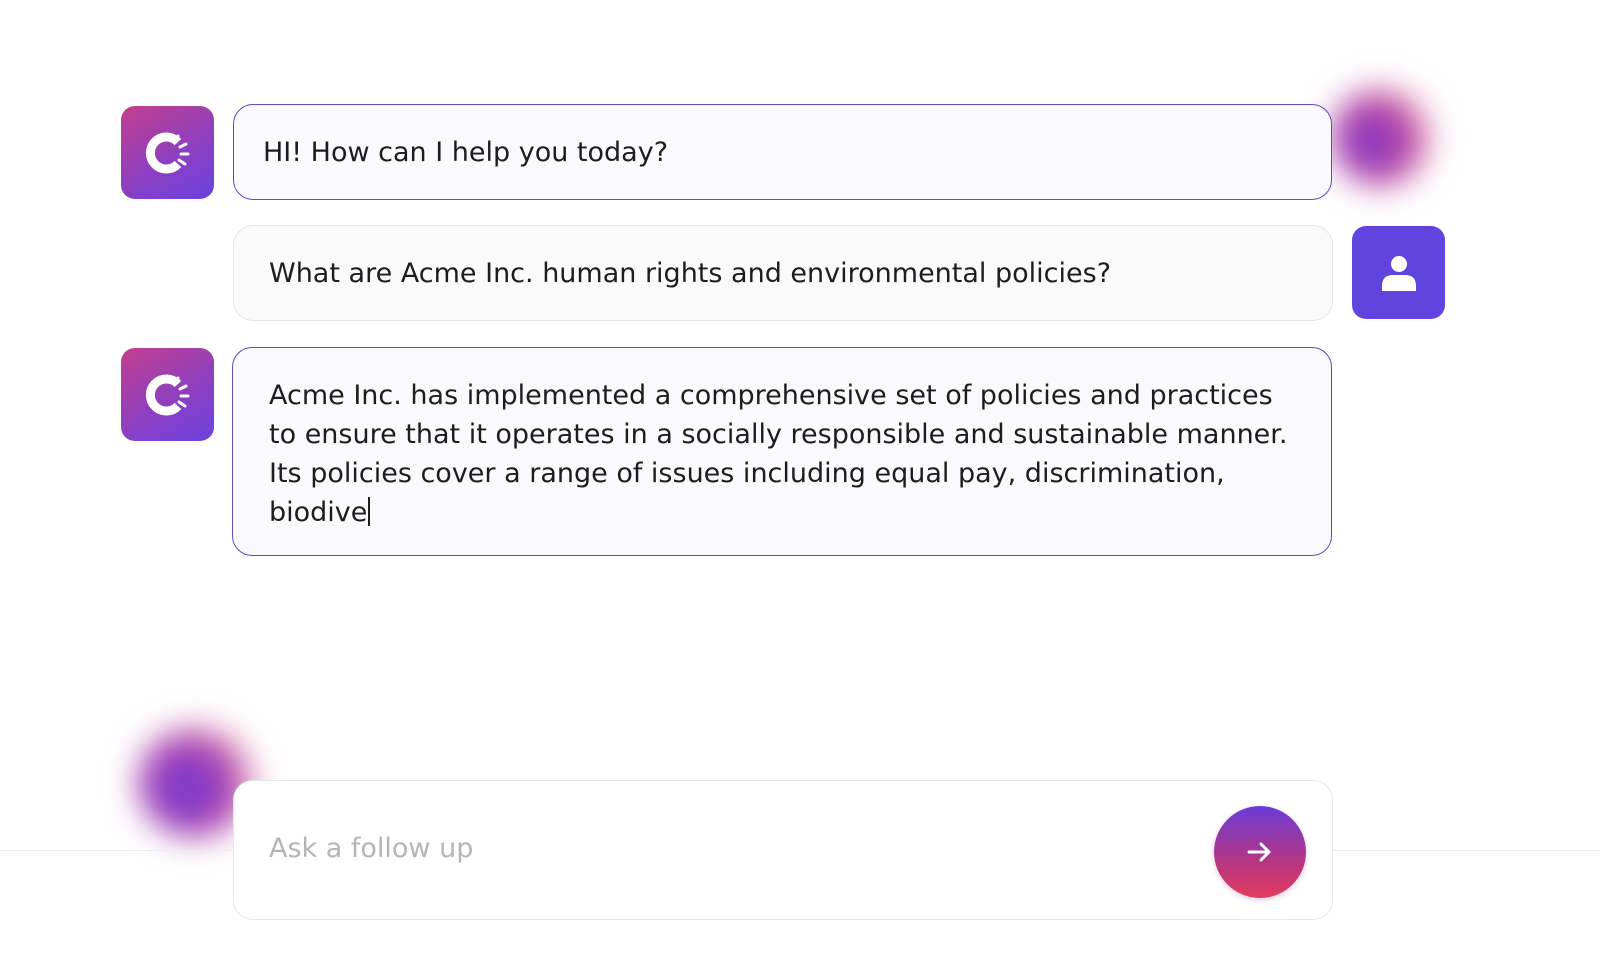  What do you see at coordinates (369, 511) in the screenshot?
I see `typing-cursor` at bounding box center [369, 511].